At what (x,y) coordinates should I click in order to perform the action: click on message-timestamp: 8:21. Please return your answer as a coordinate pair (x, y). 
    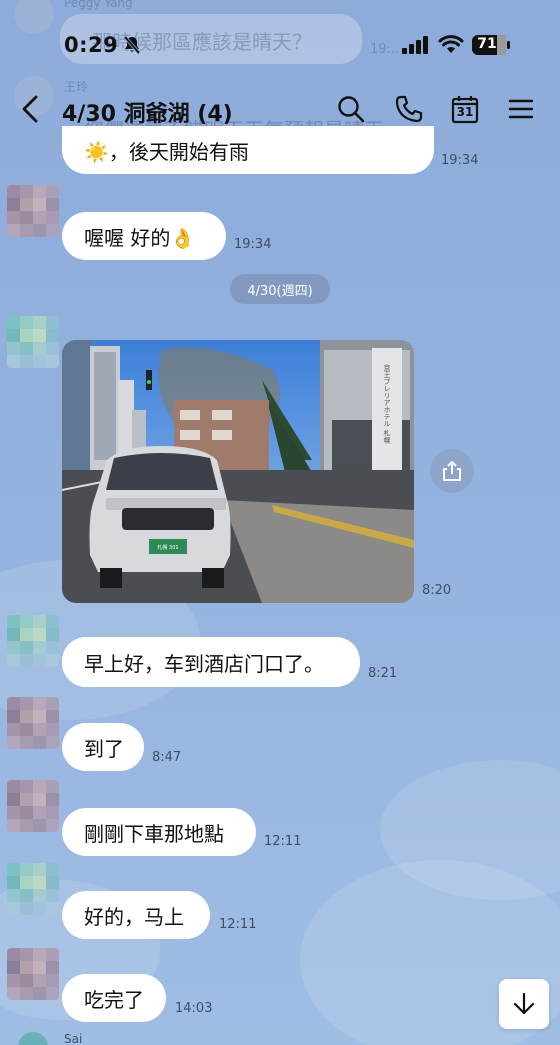
    Looking at the image, I should click on (383, 673).